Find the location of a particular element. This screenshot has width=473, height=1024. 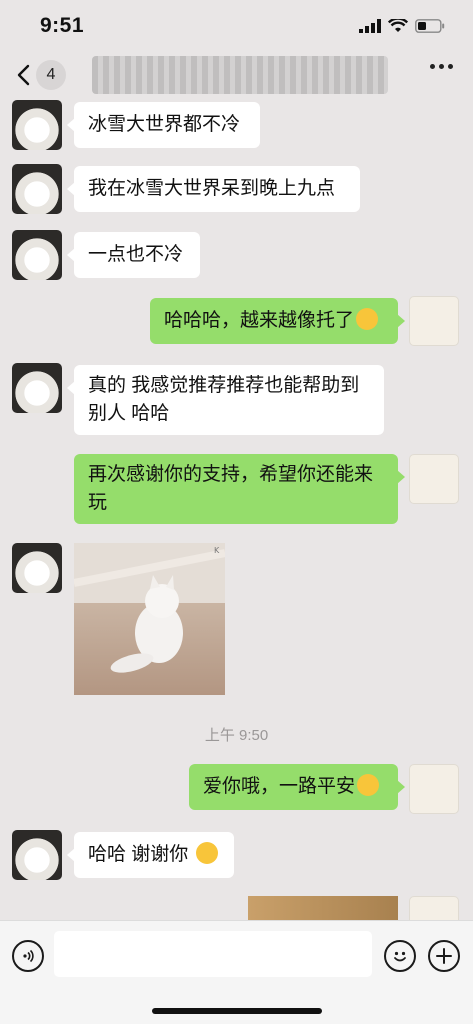

status-bar: 9:51 is located at coordinates (236, 26).